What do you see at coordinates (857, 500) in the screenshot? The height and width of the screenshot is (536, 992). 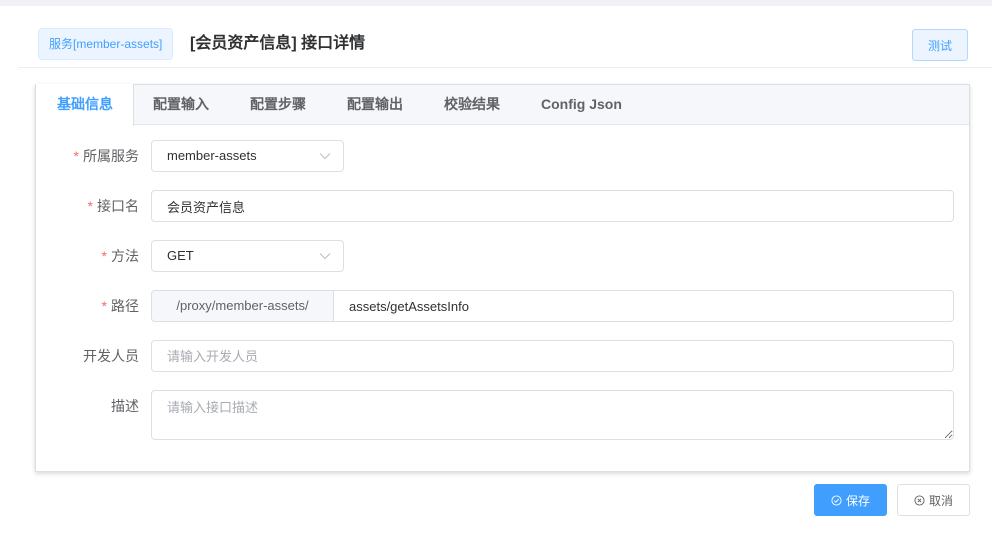 I see `save-button-label: 保存` at bounding box center [857, 500].